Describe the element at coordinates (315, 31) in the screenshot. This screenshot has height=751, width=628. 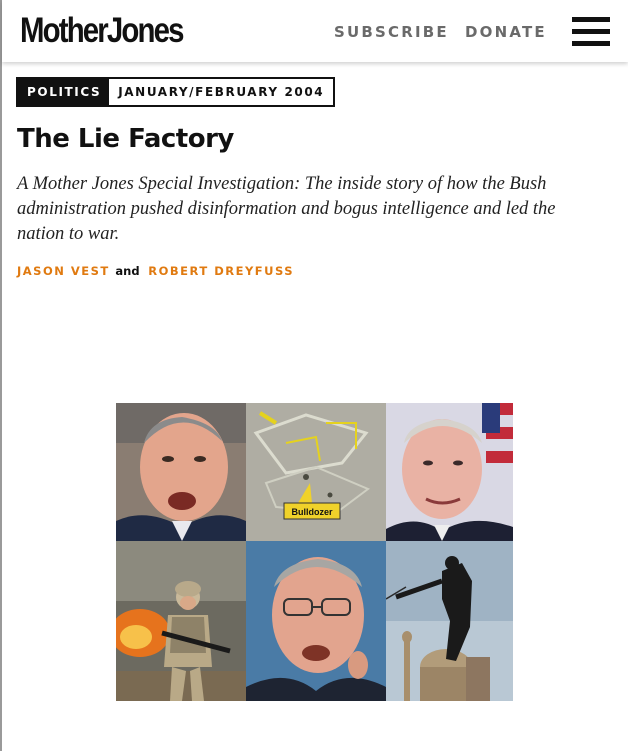
I see `site-header: MotherJones SUBSCRIBE DONATE` at that location.